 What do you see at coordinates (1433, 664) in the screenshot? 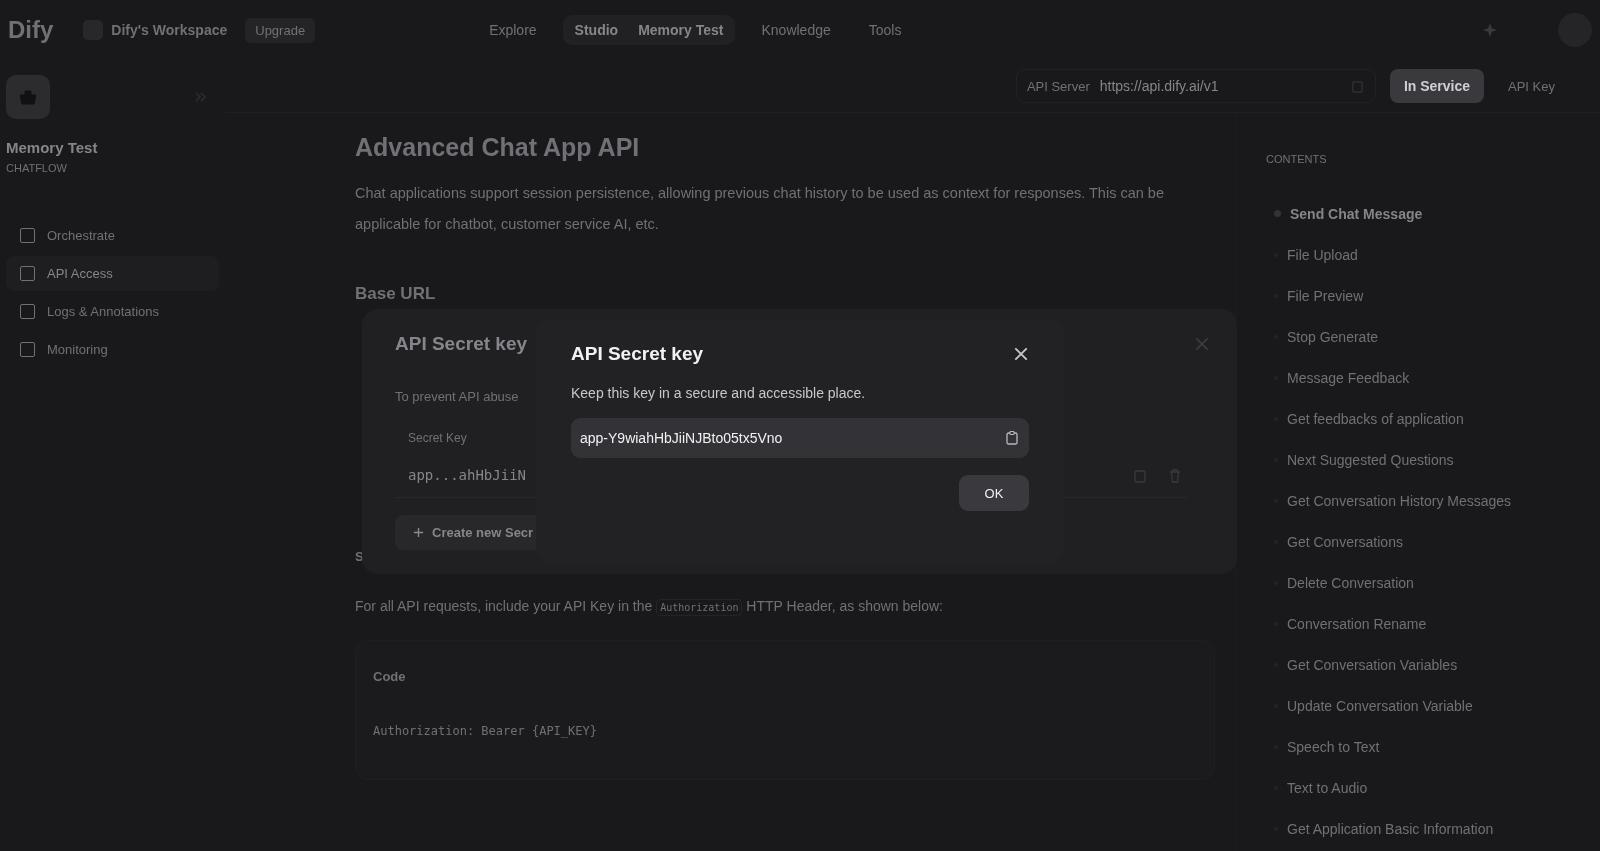
I see `contents-link: Get Conversation Variables` at bounding box center [1433, 664].